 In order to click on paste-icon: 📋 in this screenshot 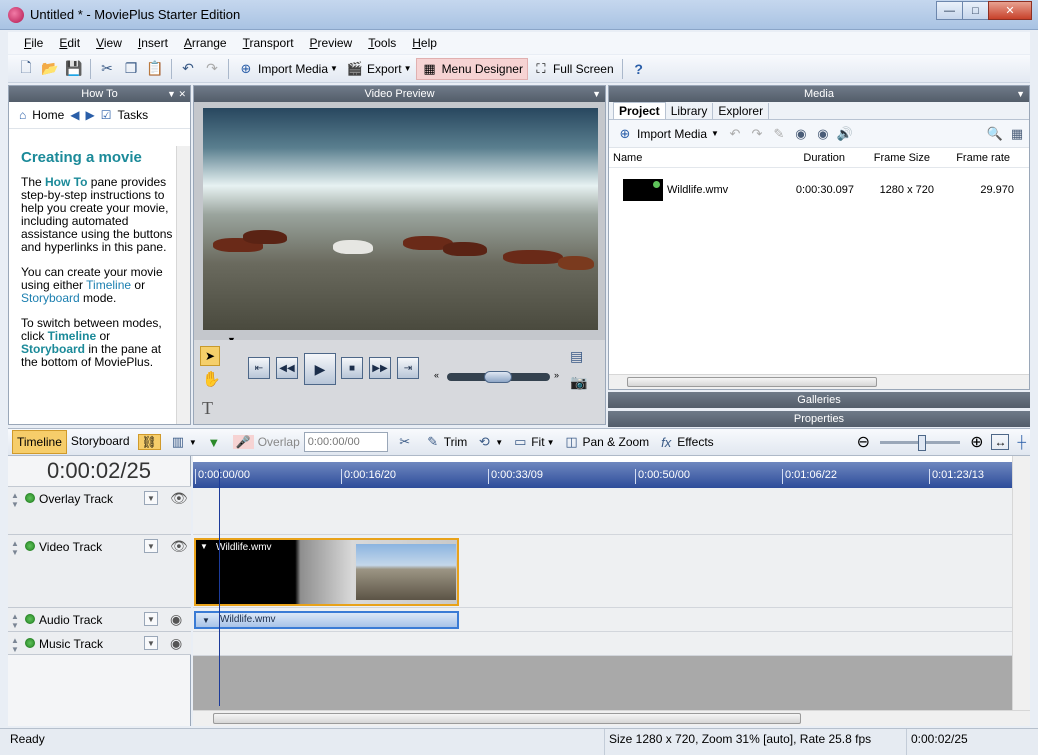, I will do `click(155, 69)`.